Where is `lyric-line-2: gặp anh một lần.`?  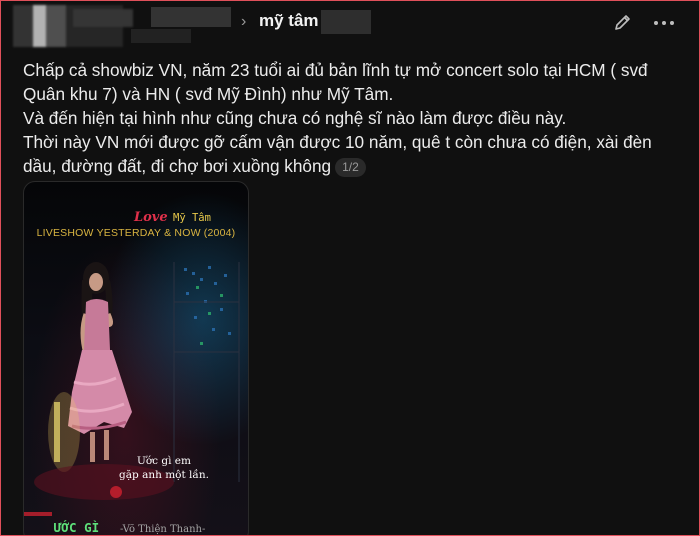 lyric-line-2: gặp anh một lần. is located at coordinates (164, 475).